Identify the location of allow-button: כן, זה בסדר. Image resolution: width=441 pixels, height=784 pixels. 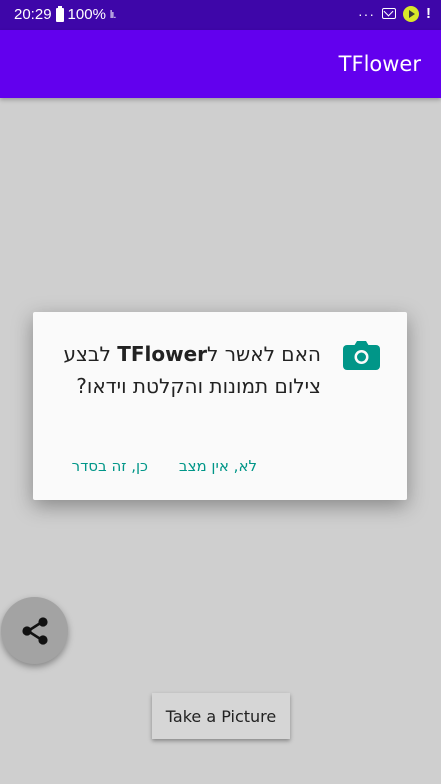
(110, 466).